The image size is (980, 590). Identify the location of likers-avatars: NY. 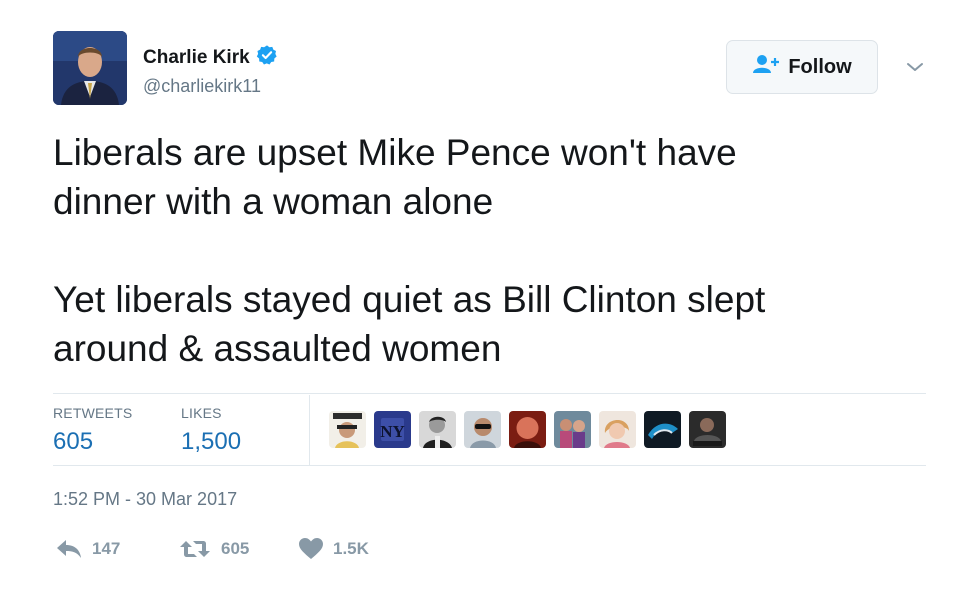
(527, 429).